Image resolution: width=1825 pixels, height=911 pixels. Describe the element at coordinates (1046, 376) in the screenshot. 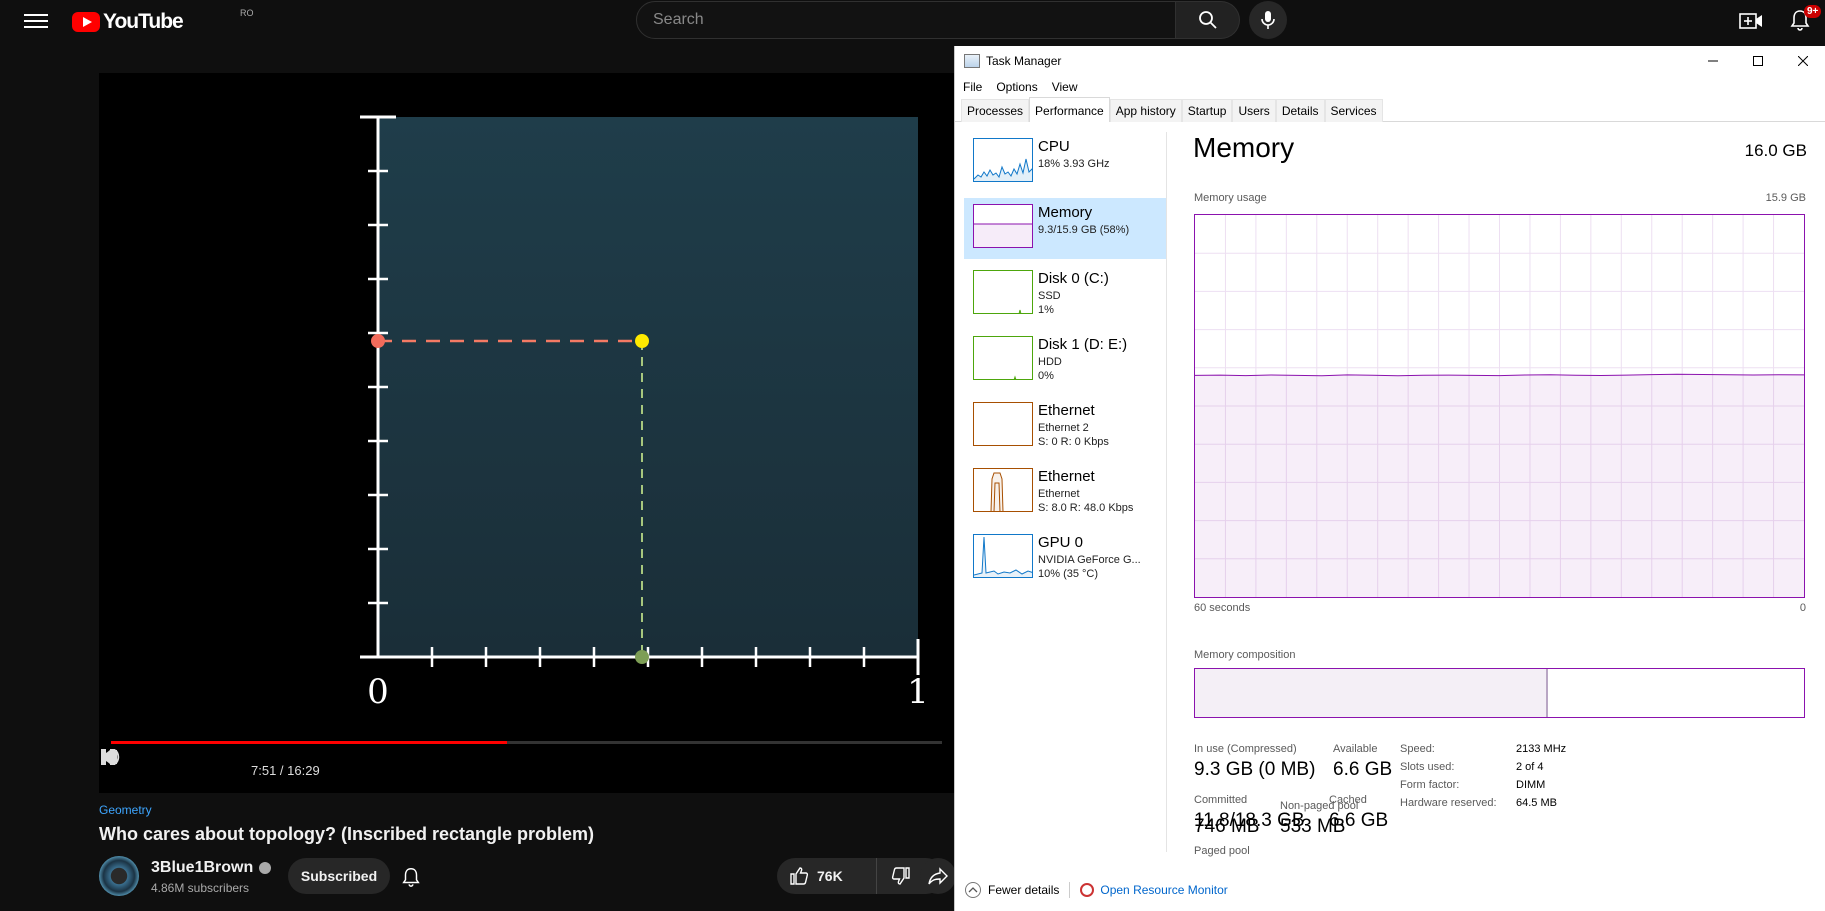

I see `sidebar-disk1-usage: 0%` at that location.